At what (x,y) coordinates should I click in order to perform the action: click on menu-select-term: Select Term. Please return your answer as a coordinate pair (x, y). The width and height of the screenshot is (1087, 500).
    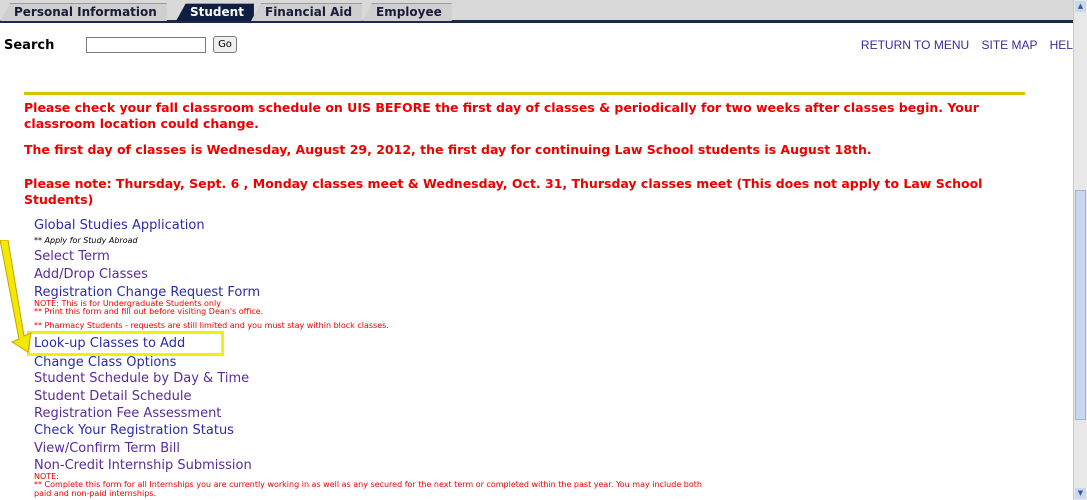
    Looking at the image, I should click on (72, 256).